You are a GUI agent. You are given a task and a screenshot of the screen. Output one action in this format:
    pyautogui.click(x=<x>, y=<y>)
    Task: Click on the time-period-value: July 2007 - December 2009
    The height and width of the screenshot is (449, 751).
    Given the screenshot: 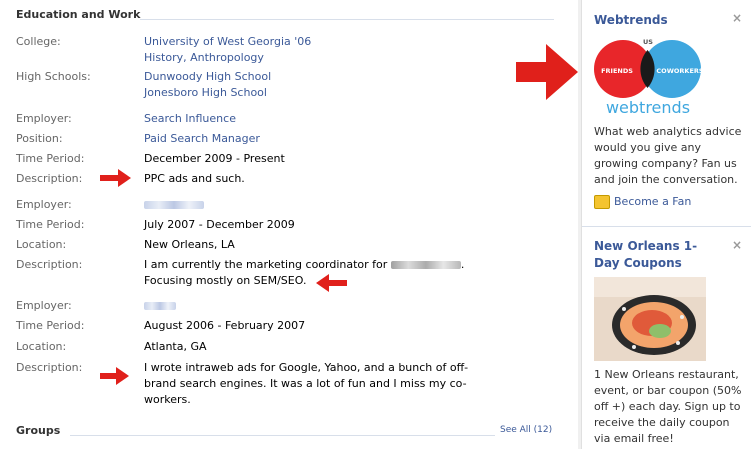 What is the action you would take?
    pyautogui.click(x=219, y=224)
    